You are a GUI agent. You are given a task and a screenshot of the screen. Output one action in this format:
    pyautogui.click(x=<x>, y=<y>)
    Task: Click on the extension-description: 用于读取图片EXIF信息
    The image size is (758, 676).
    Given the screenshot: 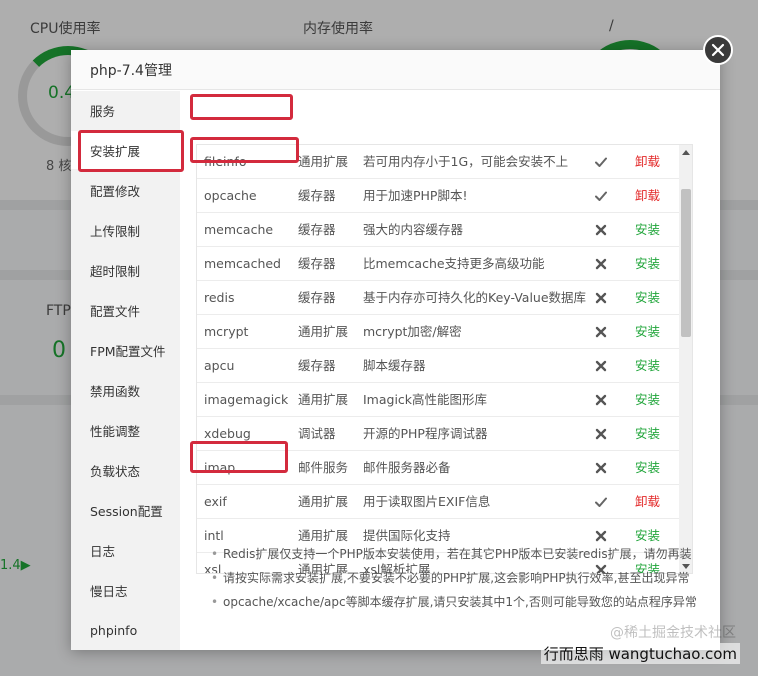 What is the action you would take?
    pyautogui.click(x=427, y=501)
    